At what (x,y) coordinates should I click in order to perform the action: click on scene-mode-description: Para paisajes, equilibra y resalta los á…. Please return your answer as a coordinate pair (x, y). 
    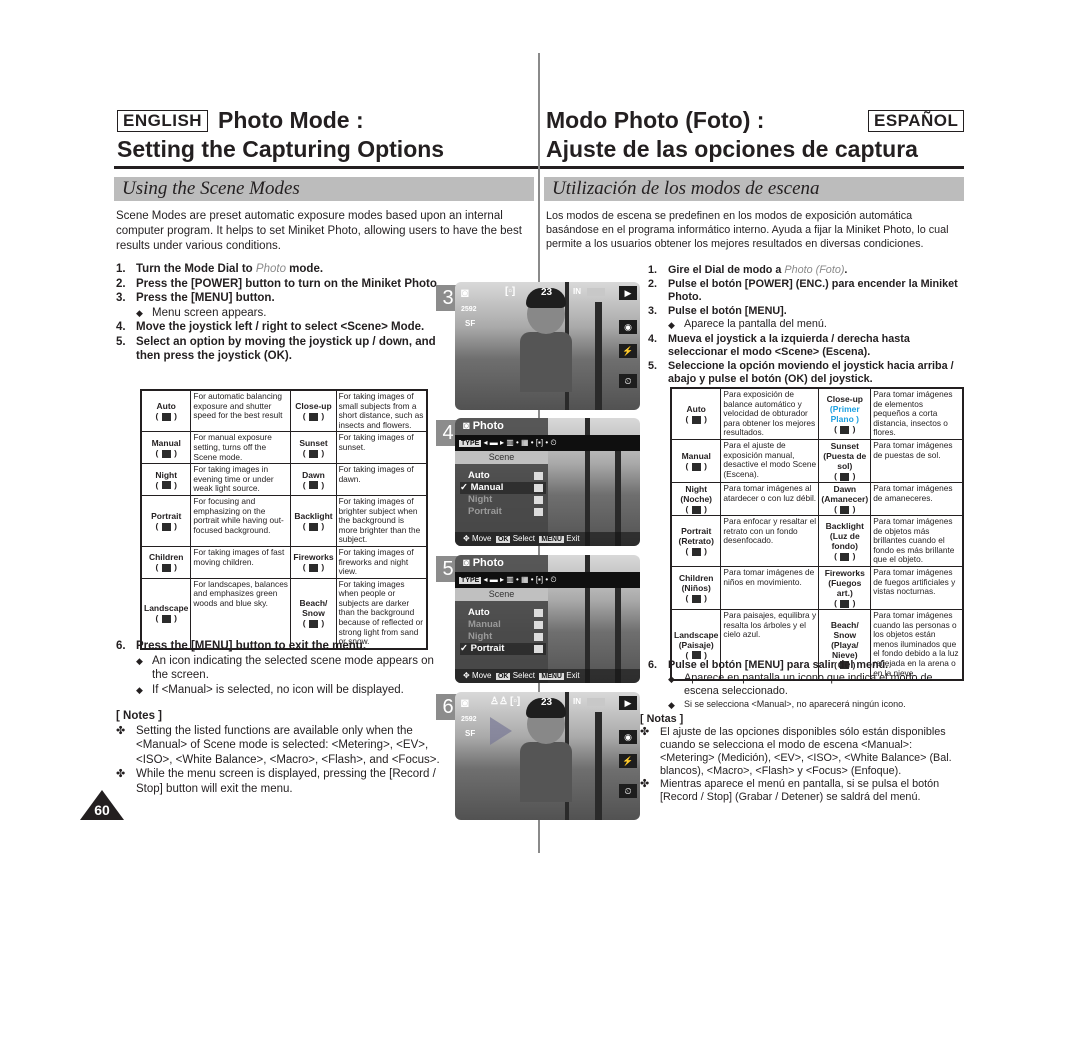
    Looking at the image, I should click on (770, 624).